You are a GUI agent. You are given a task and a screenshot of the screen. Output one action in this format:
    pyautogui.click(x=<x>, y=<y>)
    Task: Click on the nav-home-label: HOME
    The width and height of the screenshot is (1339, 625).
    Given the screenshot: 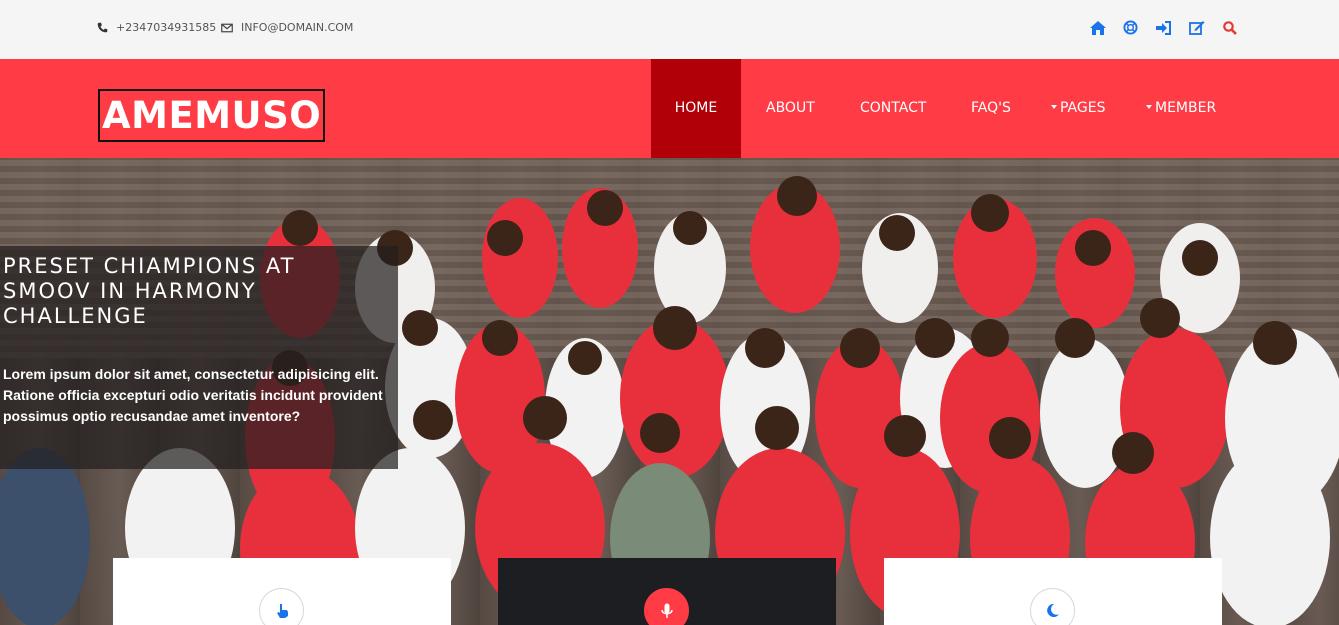 What is the action you would take?
    pyautogui.click(x=696, y=108)
    